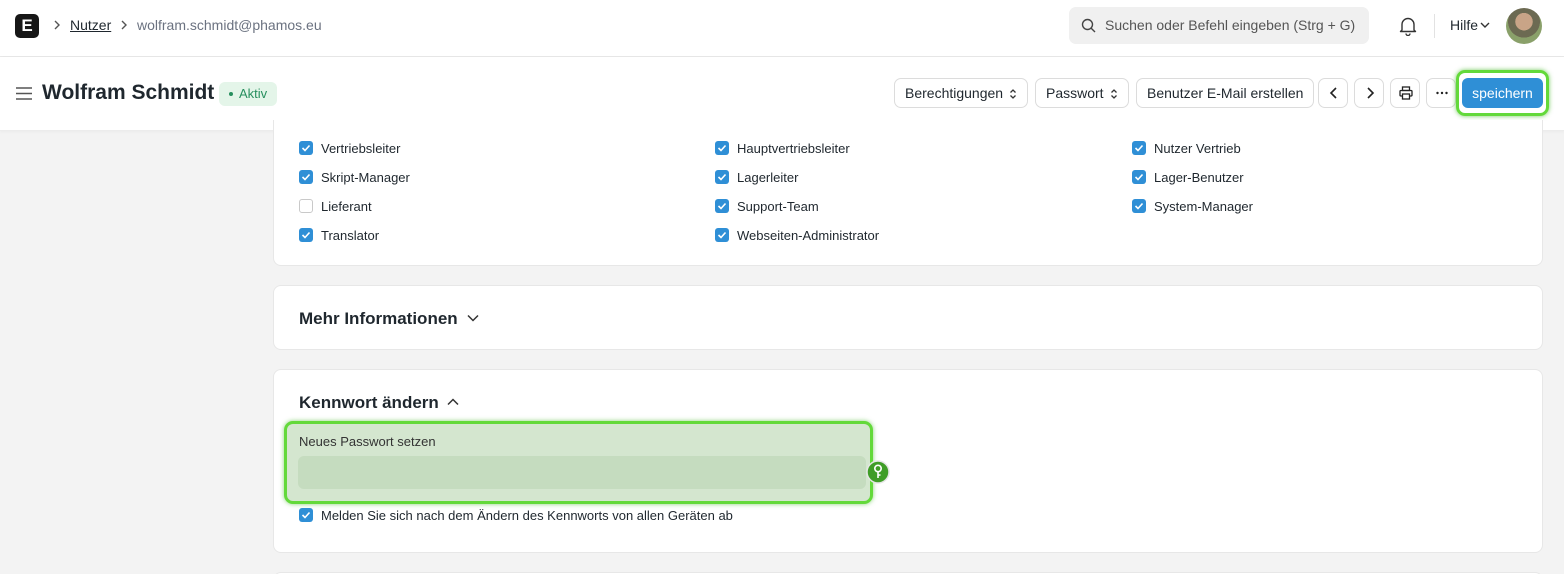 The height and width of the screenshot is (574, 1564). What do you see at coordinates (1464, 25) in the screenshot?
I see `help-menu: Hilfe` at bounding box center [1464, 25].